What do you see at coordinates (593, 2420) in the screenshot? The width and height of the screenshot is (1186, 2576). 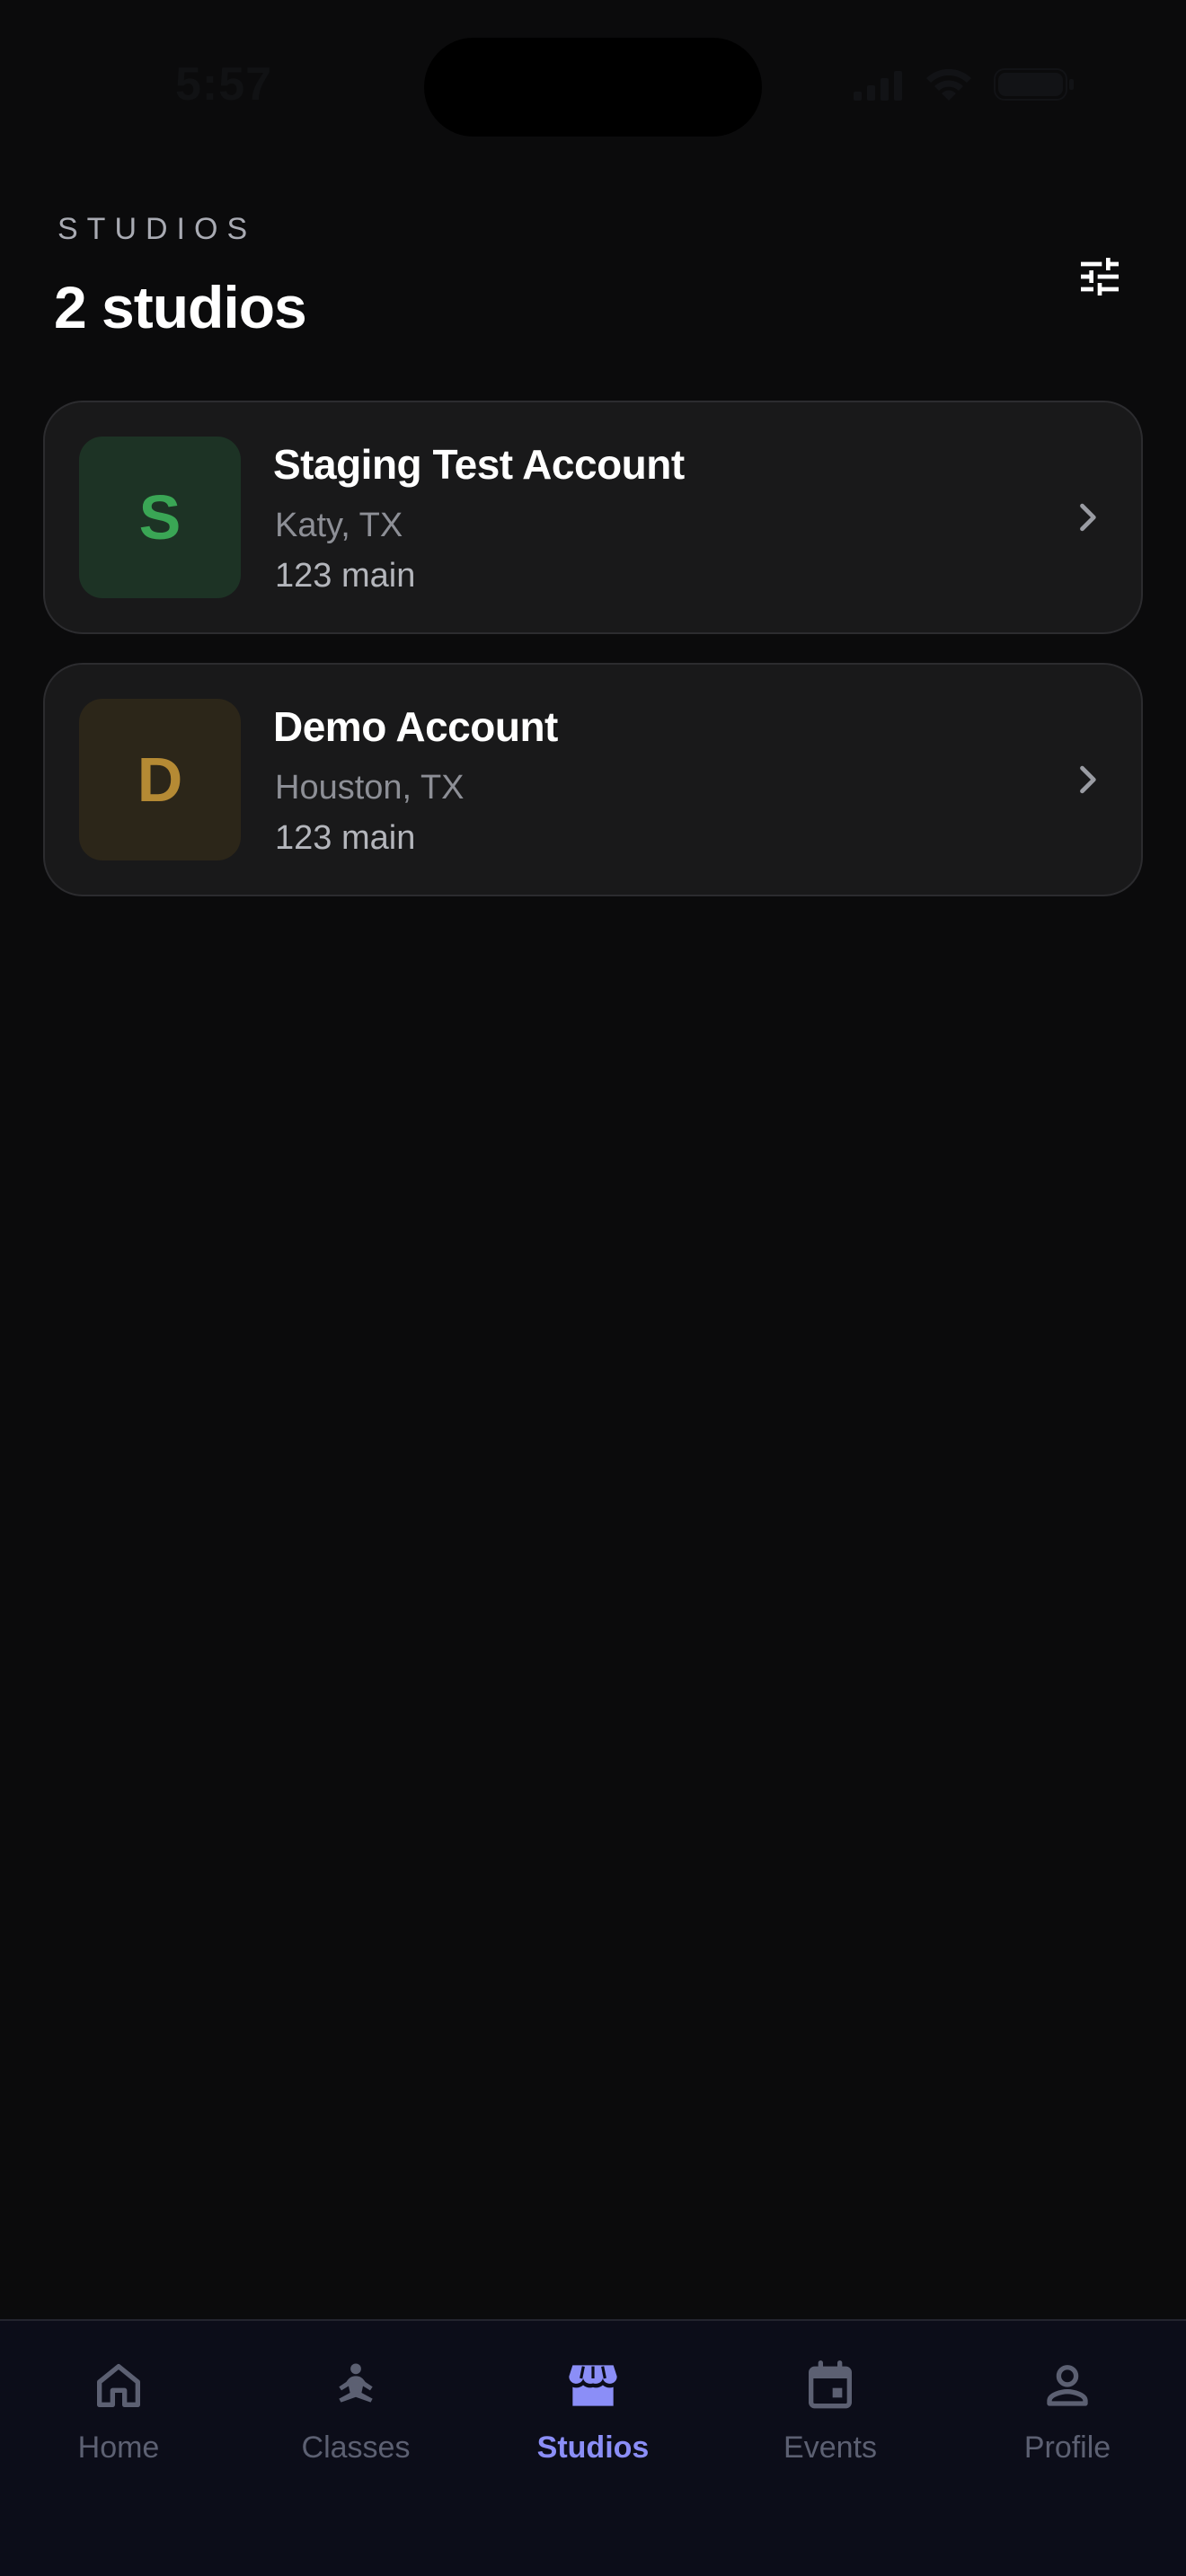 I see `tab-studios: Studios` at bounding box center [593, 2420].